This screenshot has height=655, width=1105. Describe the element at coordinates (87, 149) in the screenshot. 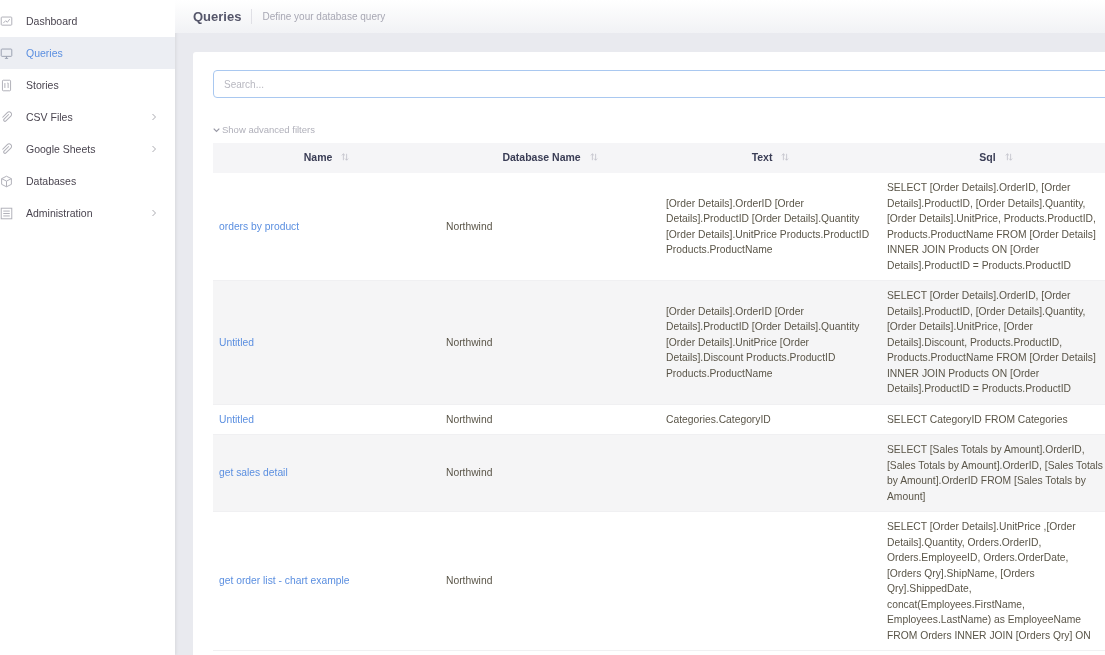

I see `sidebar-item: Google Sheets` at that location.